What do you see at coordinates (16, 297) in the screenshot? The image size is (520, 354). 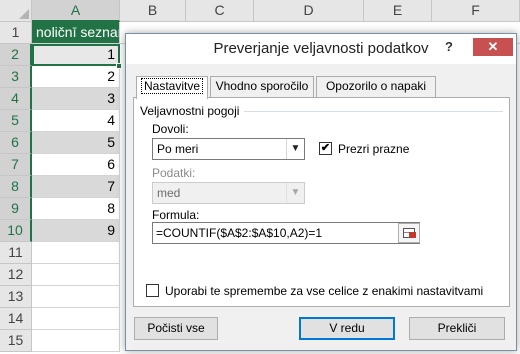 I see `row-header-13: 13` at bounding box center [16, 297].